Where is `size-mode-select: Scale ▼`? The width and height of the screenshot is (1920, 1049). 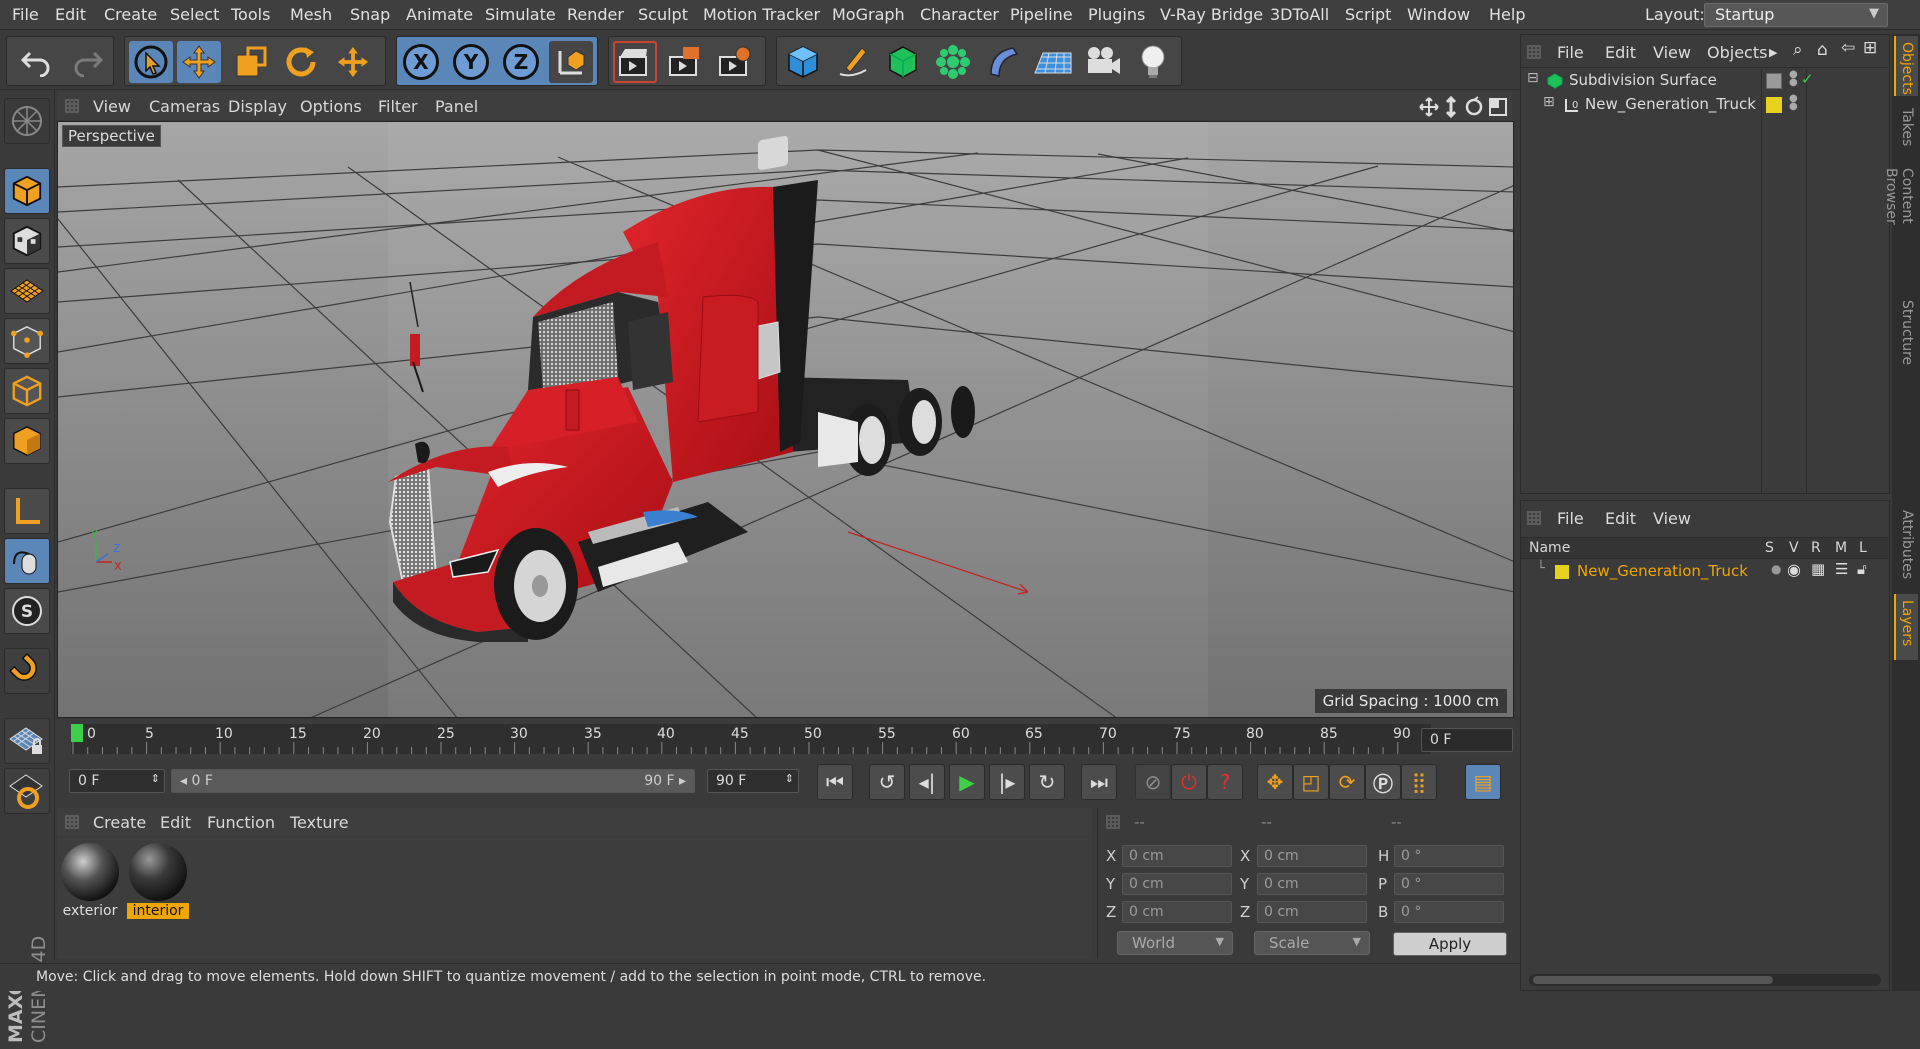 size-mode-select: Scale ▼ is located at coordinates (1312, 943).